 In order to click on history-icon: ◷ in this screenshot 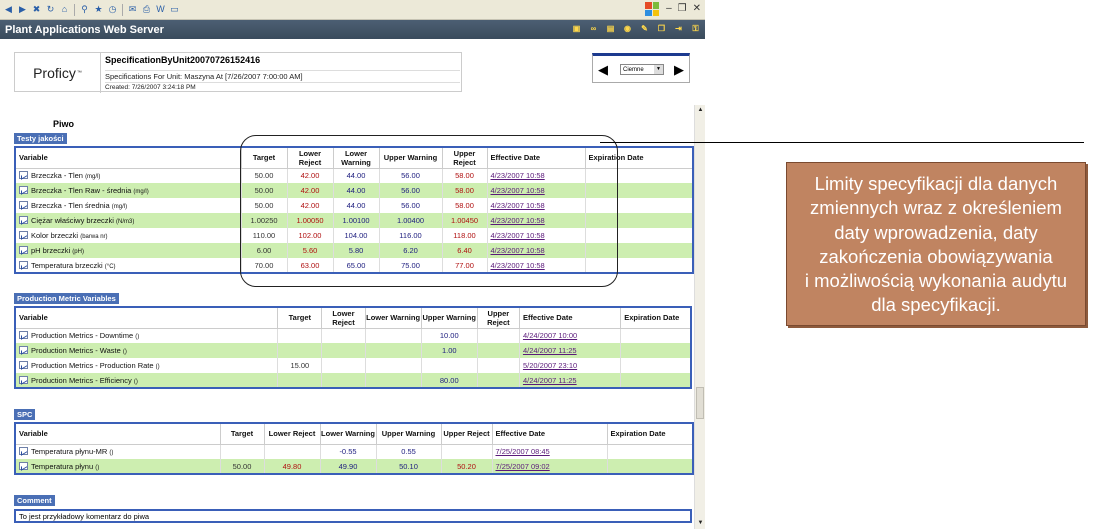, I will do `click(112, 9)`.